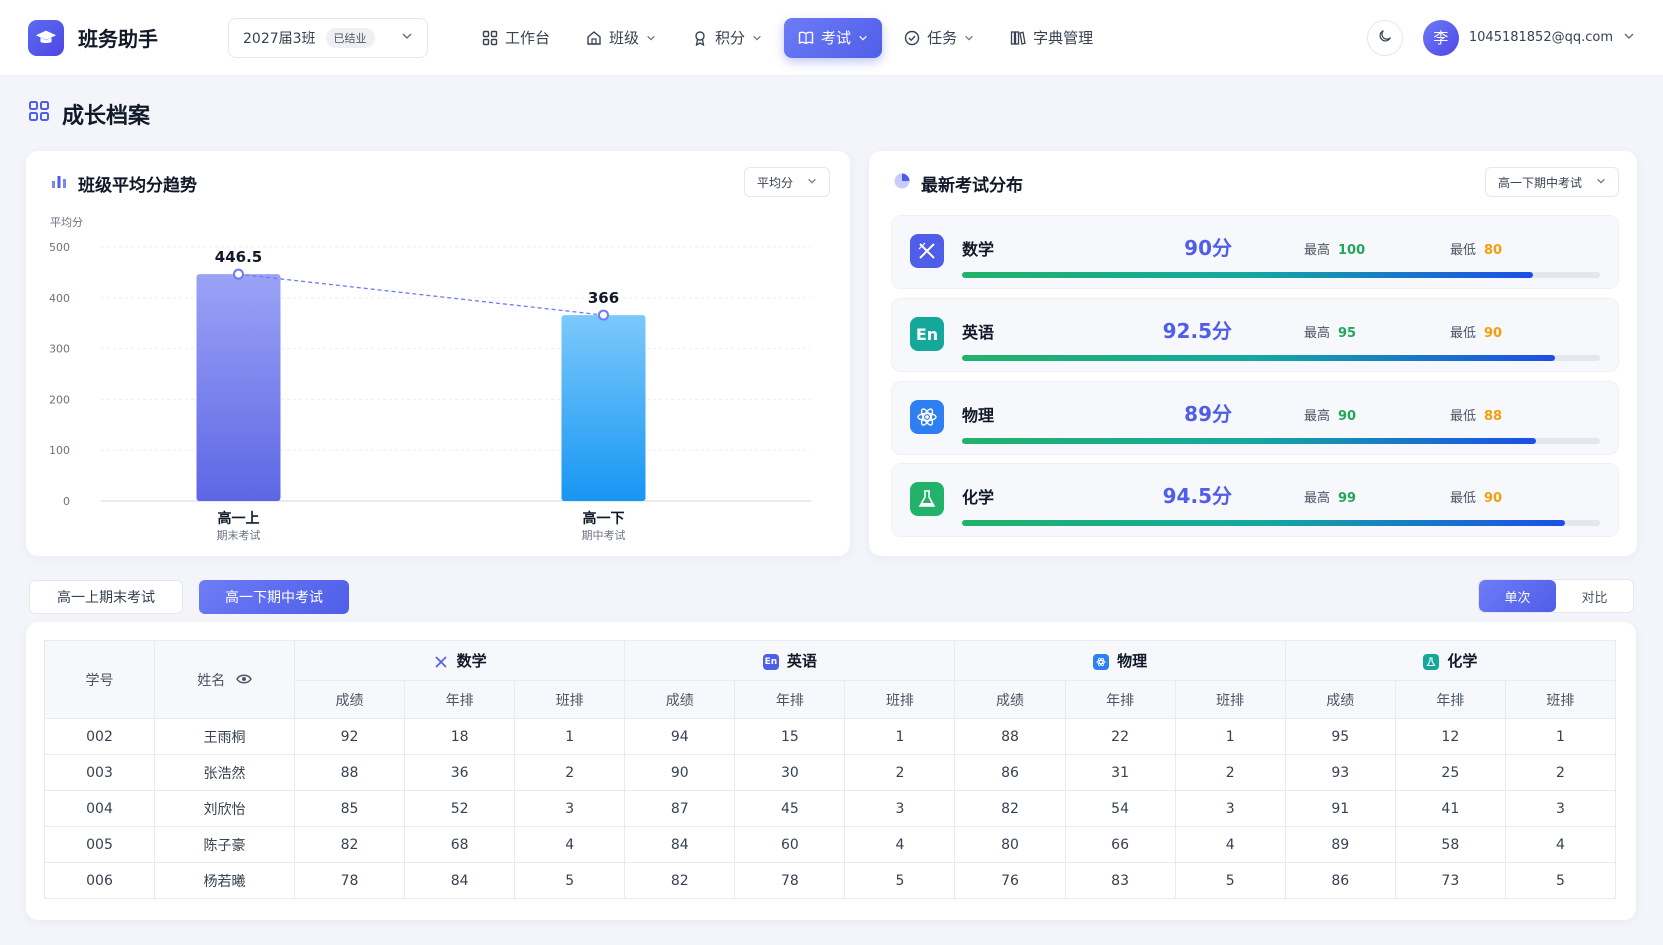 The image size is (1663, 945). Describe the element at coordinates (224, 772) in the screenshot. I see `student-name: 张浩然` at that location.